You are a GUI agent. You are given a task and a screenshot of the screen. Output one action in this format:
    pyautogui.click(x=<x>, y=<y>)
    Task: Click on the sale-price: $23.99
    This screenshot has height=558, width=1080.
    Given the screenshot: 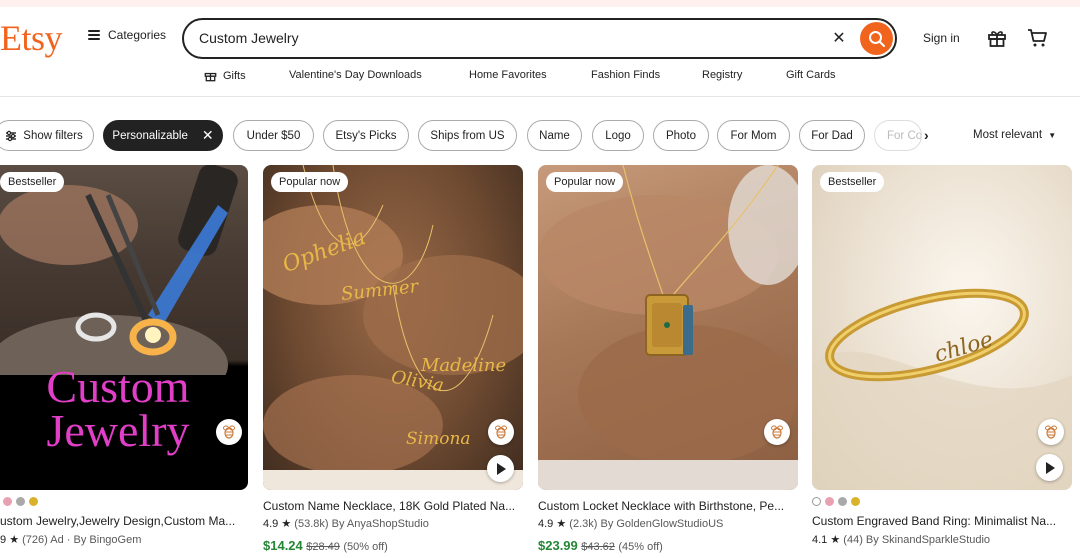 What is the action you would take?
    pyautogui.click(x=558, y=545)
    